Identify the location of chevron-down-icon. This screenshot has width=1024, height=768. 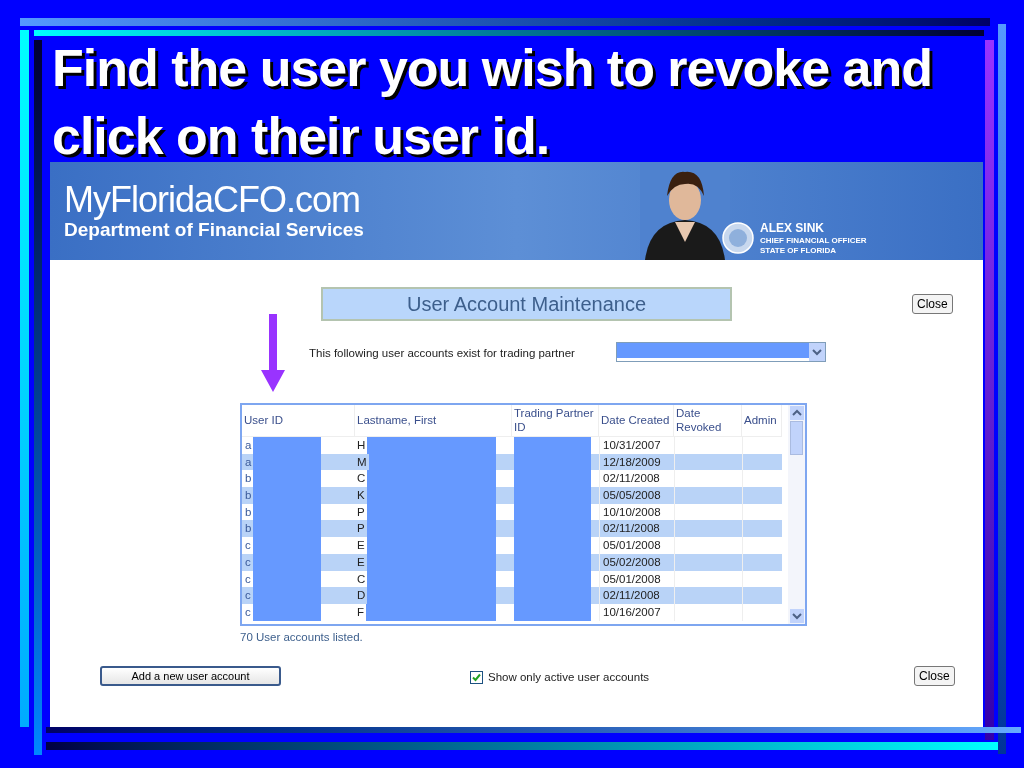
(817, 352).